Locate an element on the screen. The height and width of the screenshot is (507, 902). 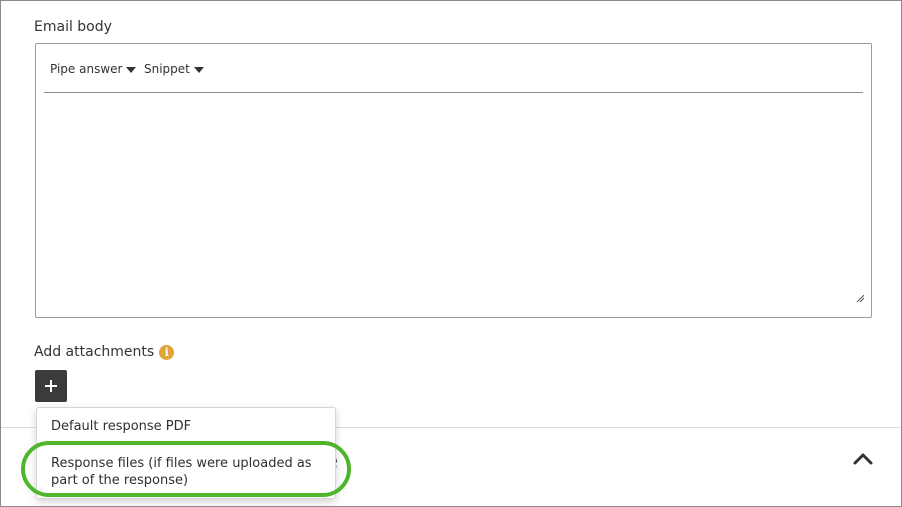
pipe-answer-label: Pipe answer is located at coordinates (86, 69).